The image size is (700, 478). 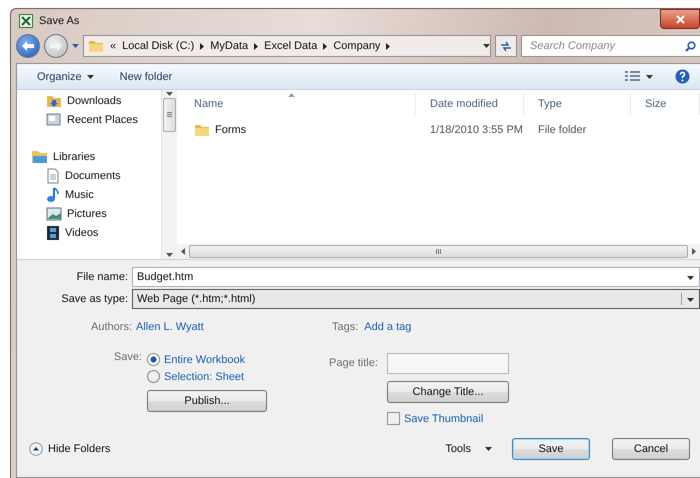 What do you see at coordinates (59, 21) in the screenshot?
I see `window-title: Save As` at bounding box center [59, 21].